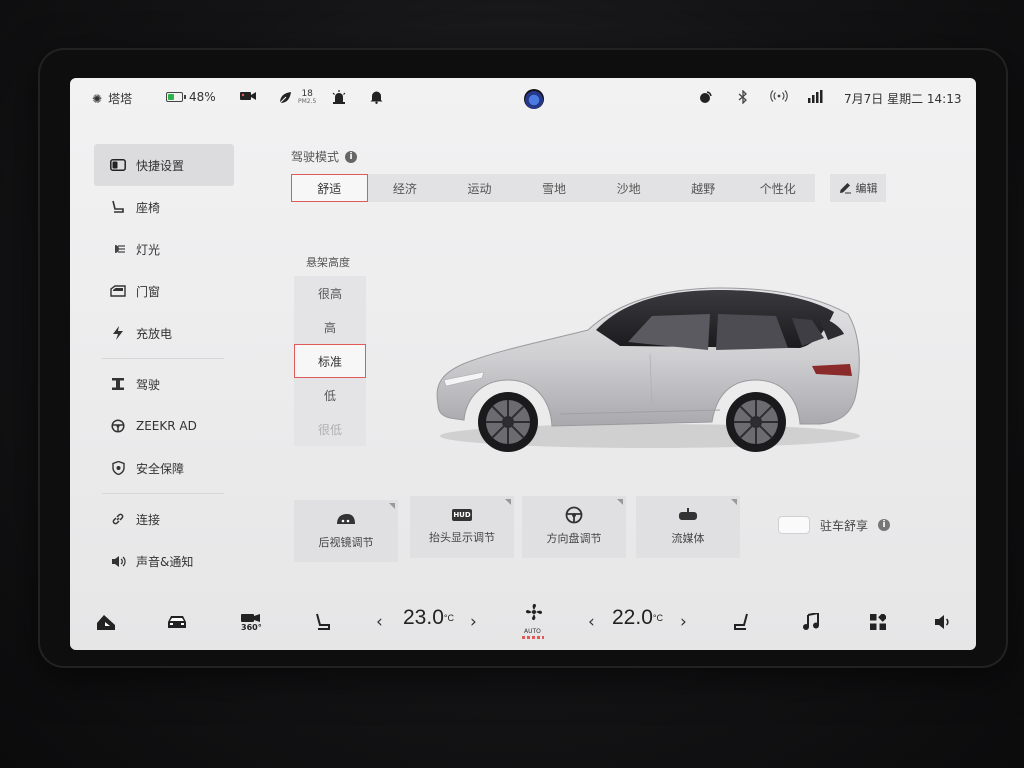 The image size is (1024, 768). I want to click on steering-wheel-icon, so click(118, 426).